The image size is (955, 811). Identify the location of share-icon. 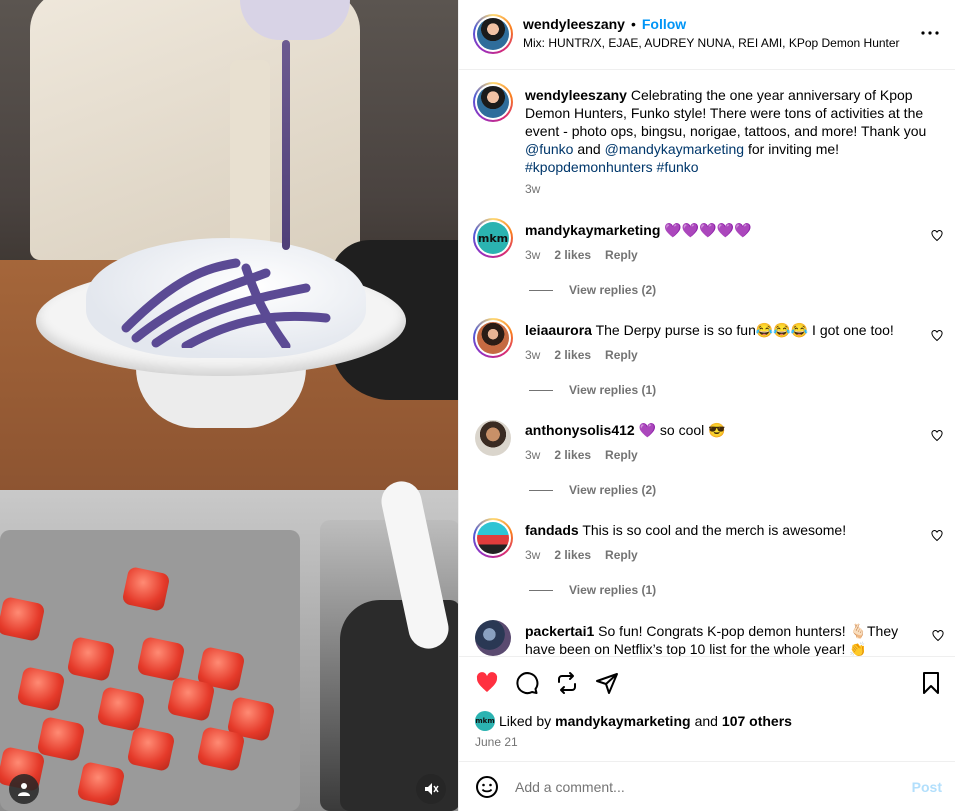
(607, 683).